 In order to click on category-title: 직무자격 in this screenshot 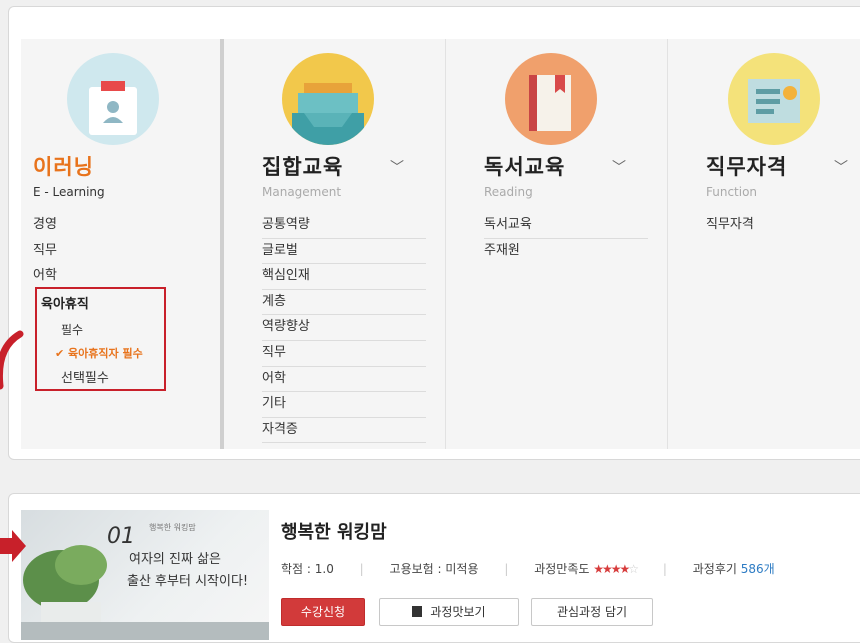, I will do `click(746, 167)`.